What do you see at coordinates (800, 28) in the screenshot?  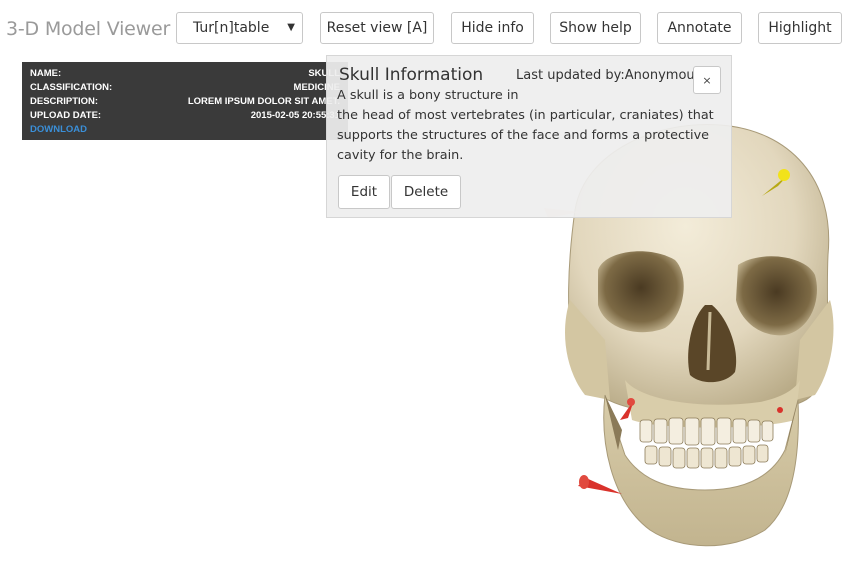 I see `highlight-button: Highlight` at bounding box center [800, 28].